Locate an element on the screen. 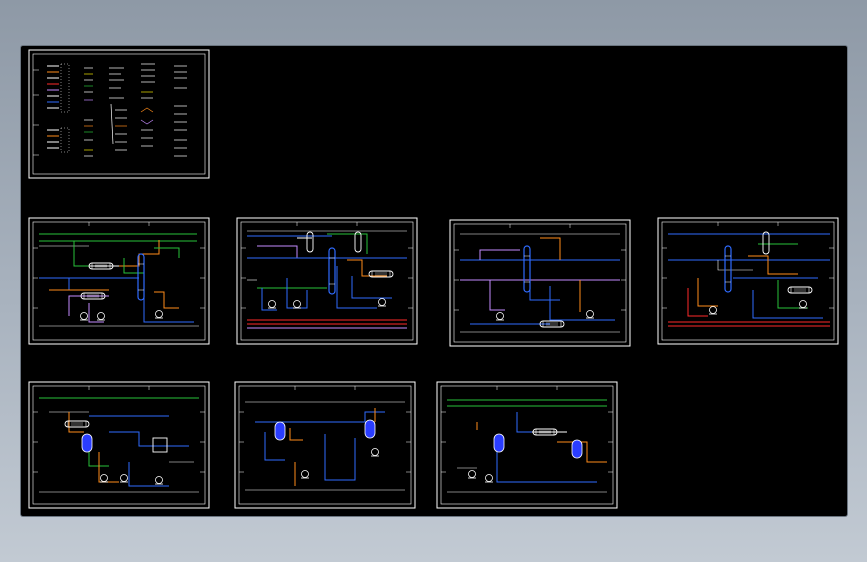  pid-2-lines is located at coordinates (327, 279).